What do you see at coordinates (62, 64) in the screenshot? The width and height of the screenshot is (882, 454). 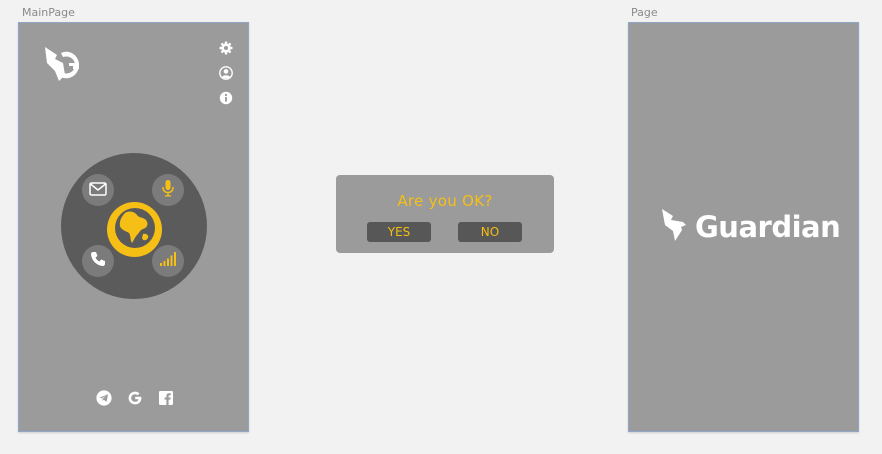 I see `guardian-g-logo-icon` at bounding box center [62, 64].